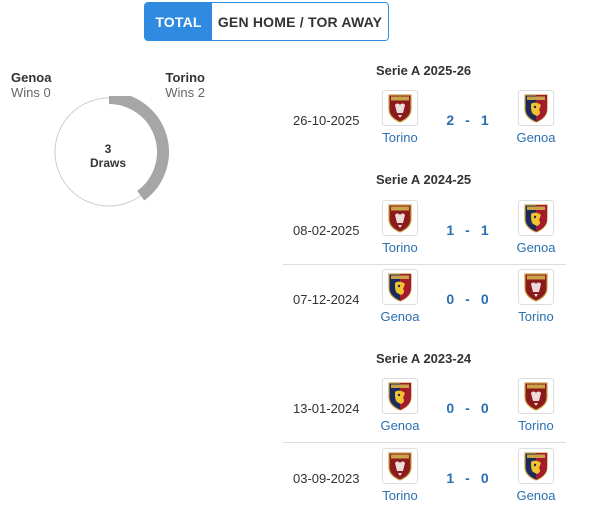  I want to click on season-header: Serie A 2025-26, so click(424, 70).